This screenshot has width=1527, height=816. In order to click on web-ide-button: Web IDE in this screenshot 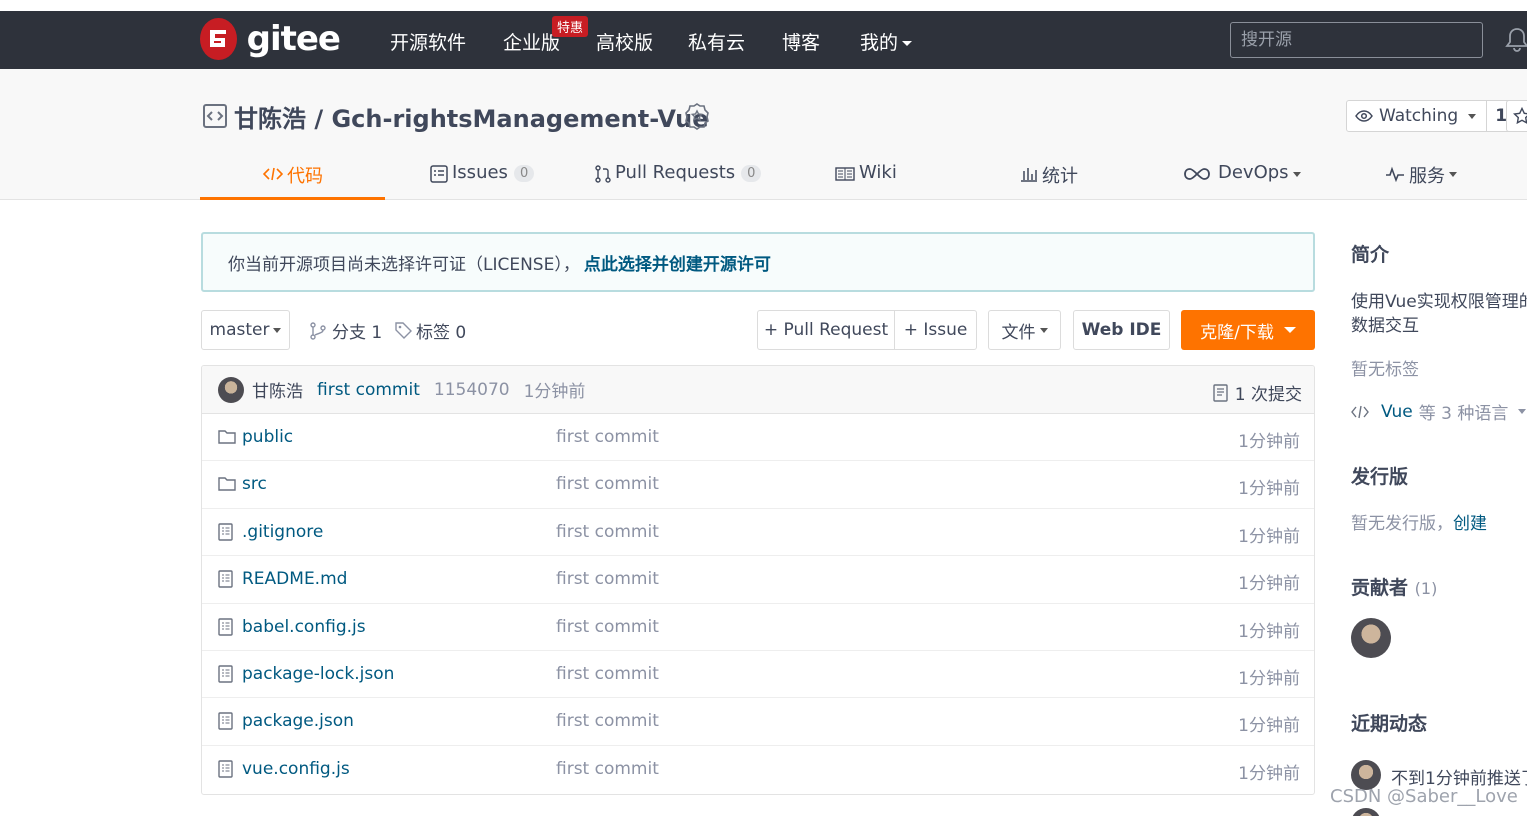, I will do `click(1121, 330)`.